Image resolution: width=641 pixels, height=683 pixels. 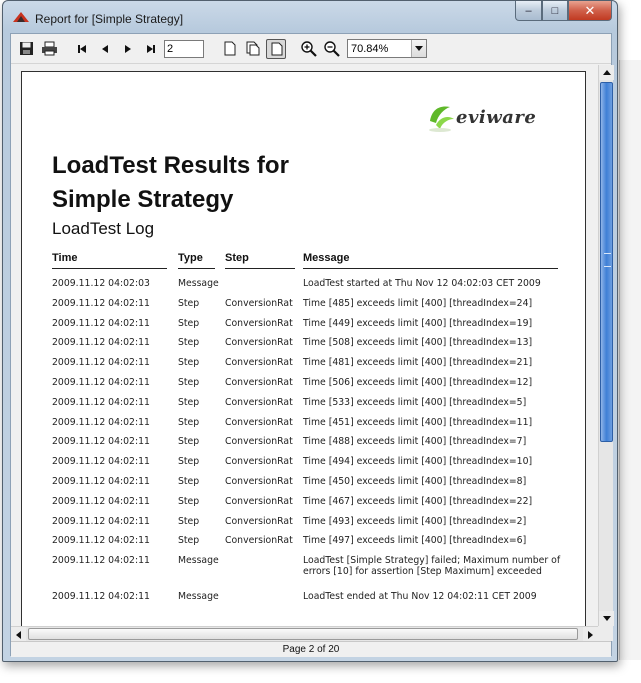 I want to click on last-page-button, so click(x=151, y=49).